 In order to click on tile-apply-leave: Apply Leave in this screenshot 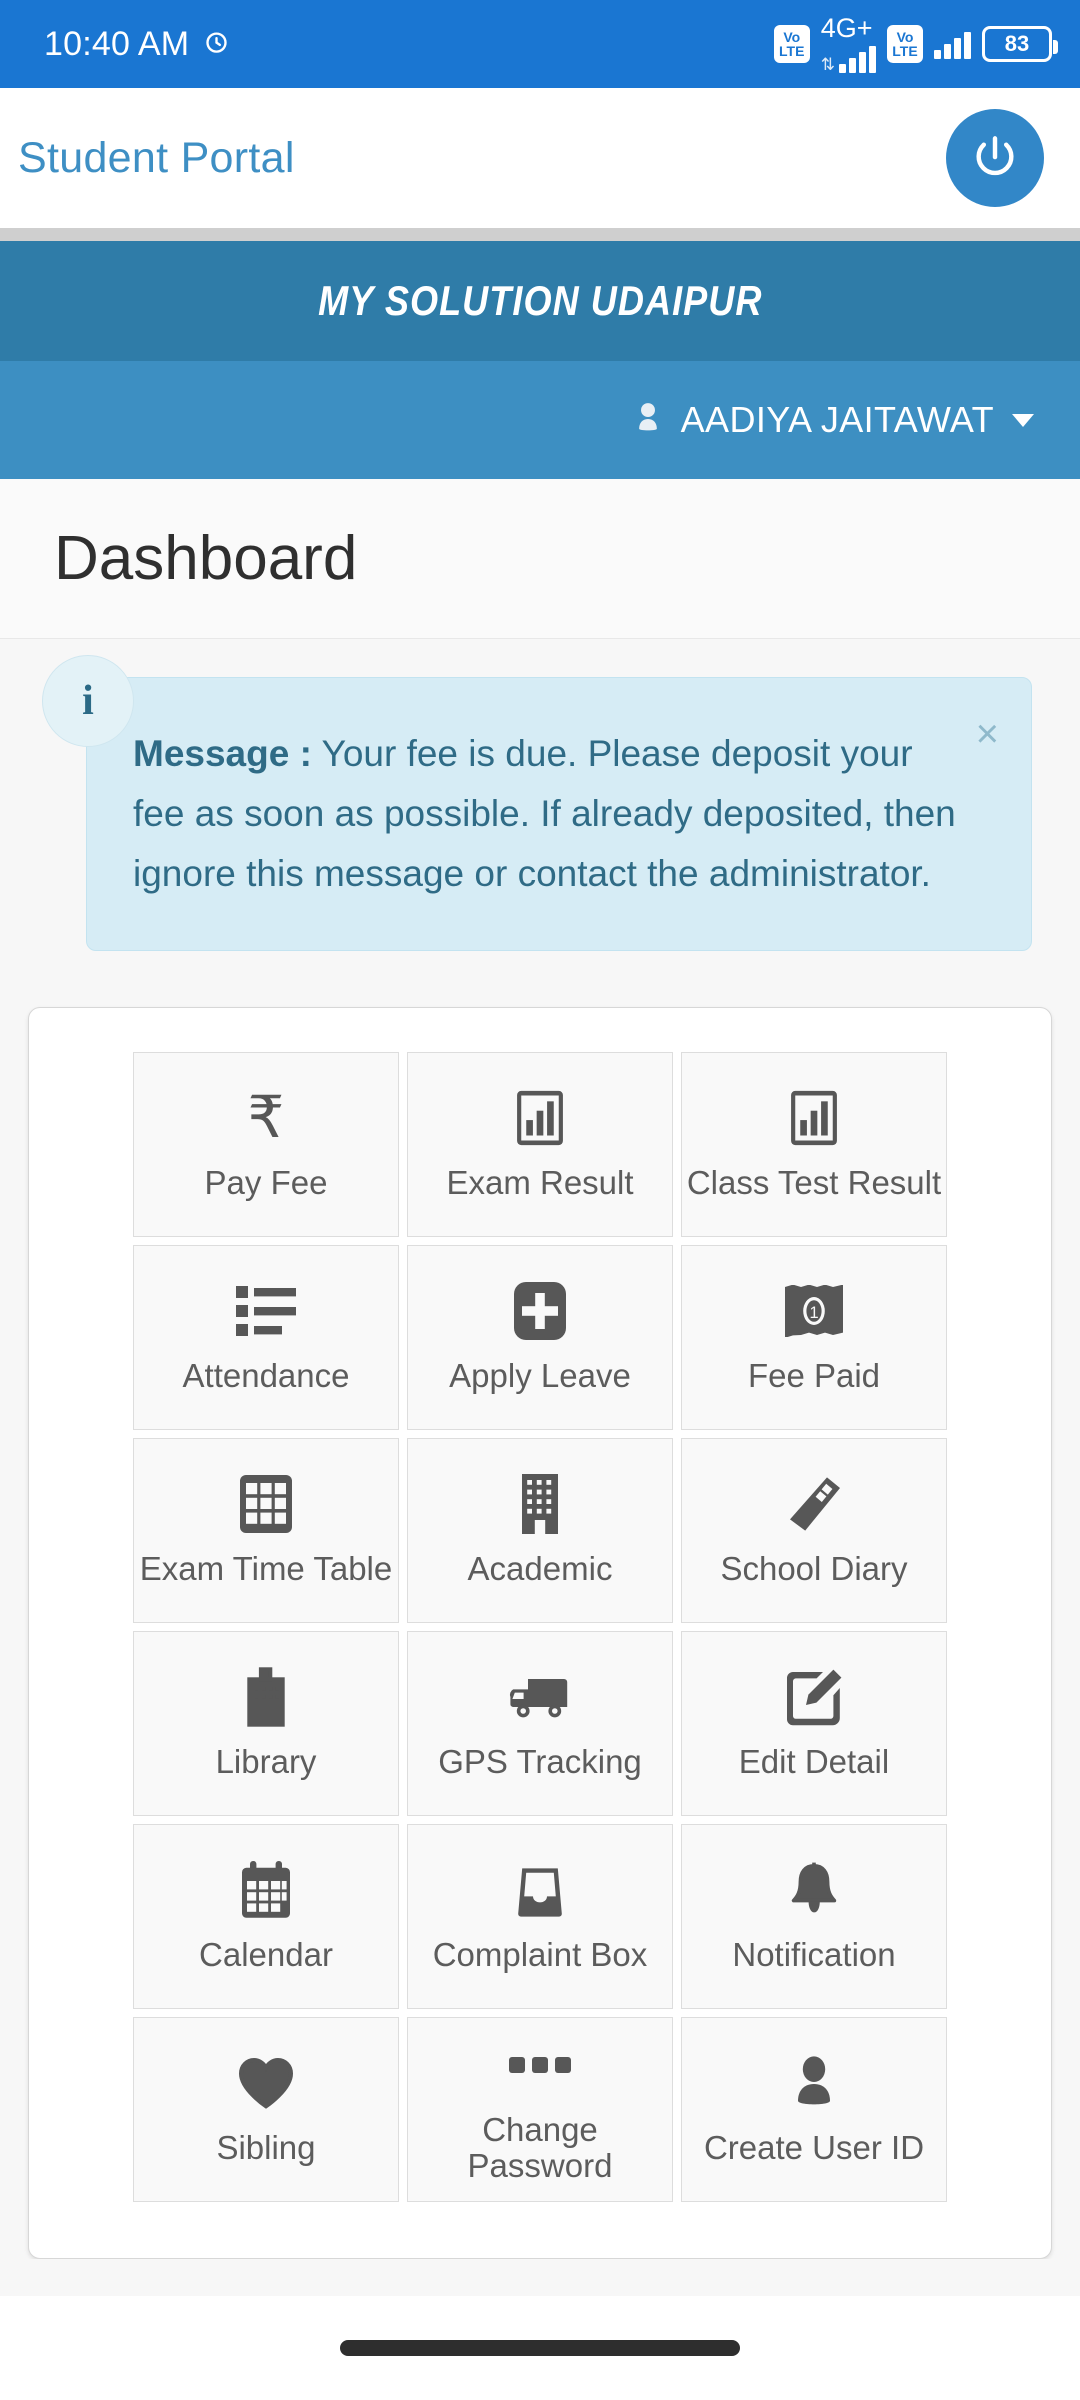, I will do `click(540, 1337)`.